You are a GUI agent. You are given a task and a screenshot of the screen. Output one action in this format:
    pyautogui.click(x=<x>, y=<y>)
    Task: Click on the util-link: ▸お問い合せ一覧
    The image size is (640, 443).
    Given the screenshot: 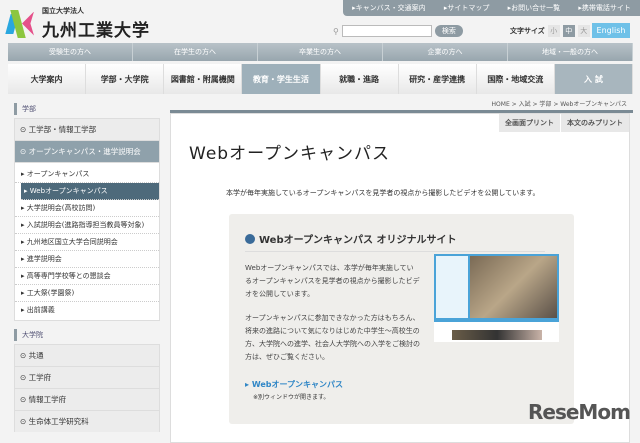 What is the action you would take?
    pyautogui.click(x=534, y=8)
    